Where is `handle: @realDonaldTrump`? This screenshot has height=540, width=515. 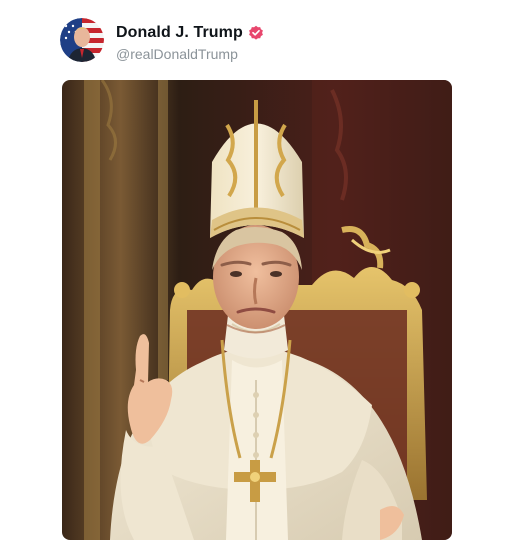 handle: @realDonaldTrump is located at coordinates (190, 54).